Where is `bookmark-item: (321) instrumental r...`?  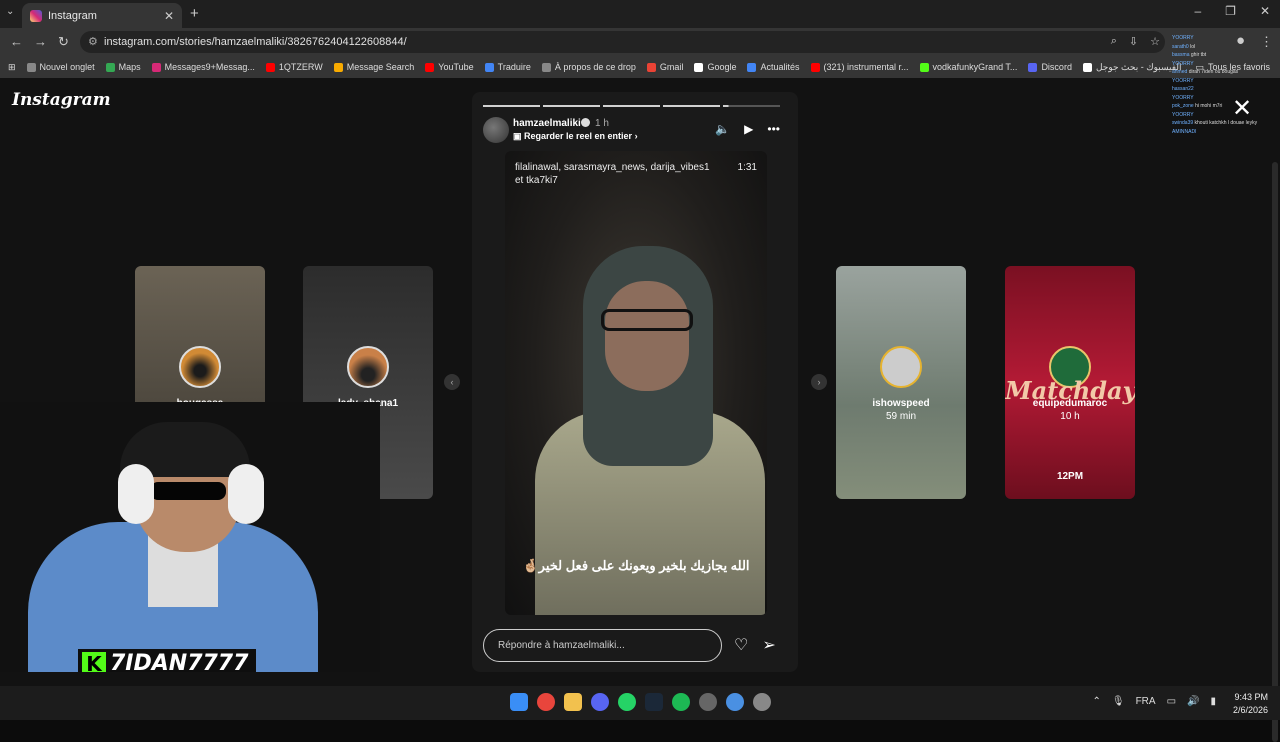
bookmark-item: (321) instrumental r... is located at coordinates (859, 67).